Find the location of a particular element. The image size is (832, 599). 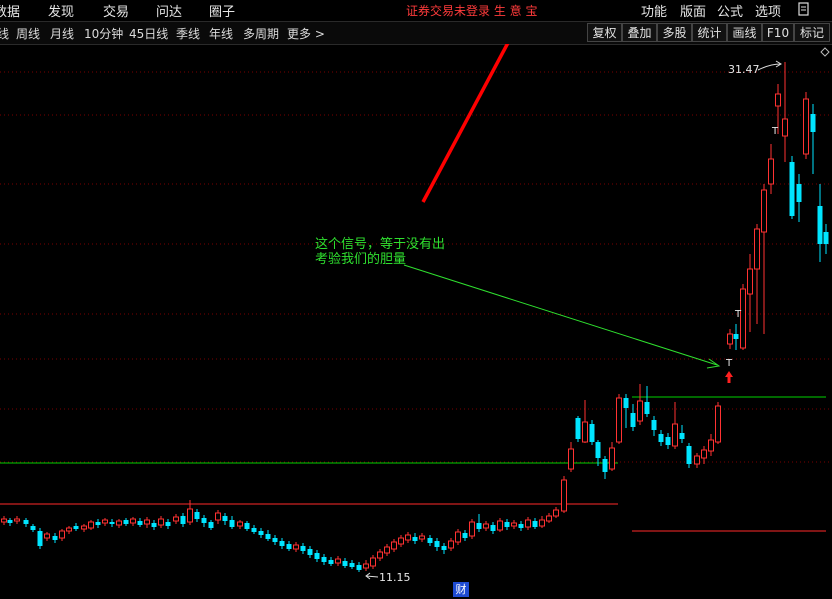

overlay-button: 叠加 is located at coordinates (639, 32).